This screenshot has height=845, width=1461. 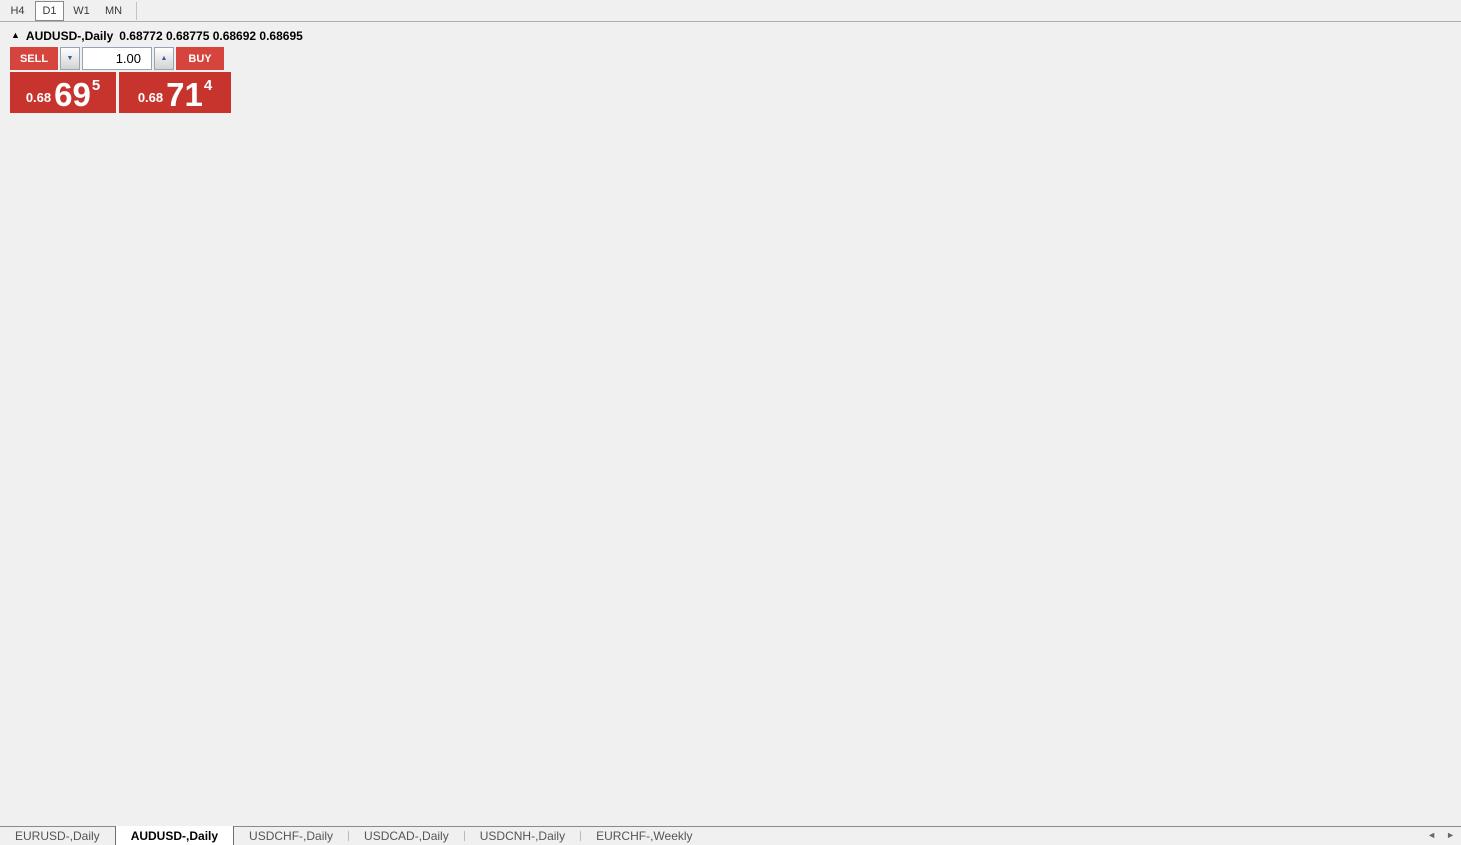 I want to click on tab-usdchf-daily: USDCHF-,Daily, so click(x=291, y=836).